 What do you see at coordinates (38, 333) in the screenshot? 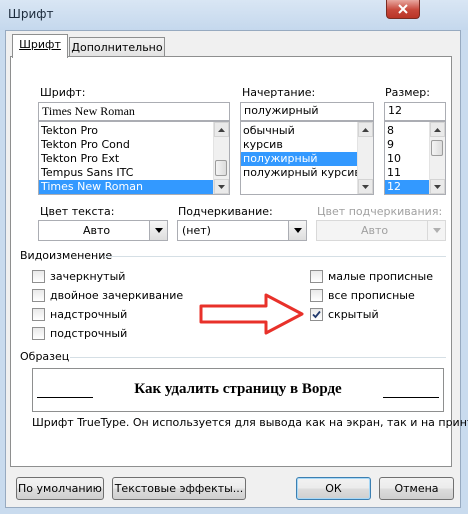
I see `subscript-checkbox` at bounding box center [38, 333].